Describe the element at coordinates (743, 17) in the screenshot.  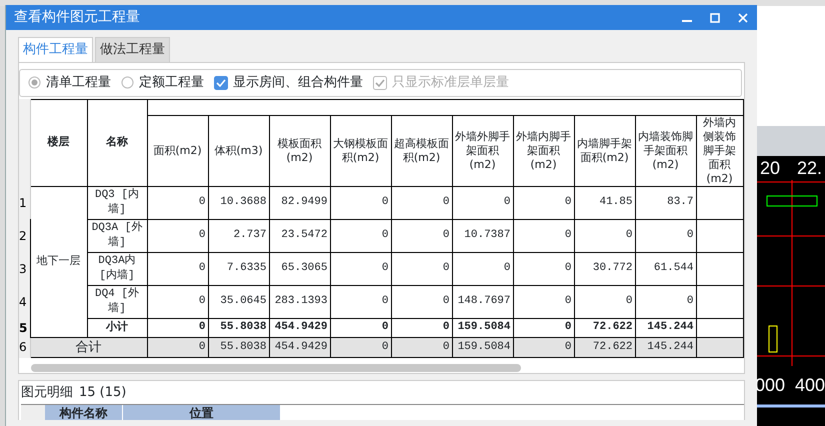
I see `close-icon` at that location.